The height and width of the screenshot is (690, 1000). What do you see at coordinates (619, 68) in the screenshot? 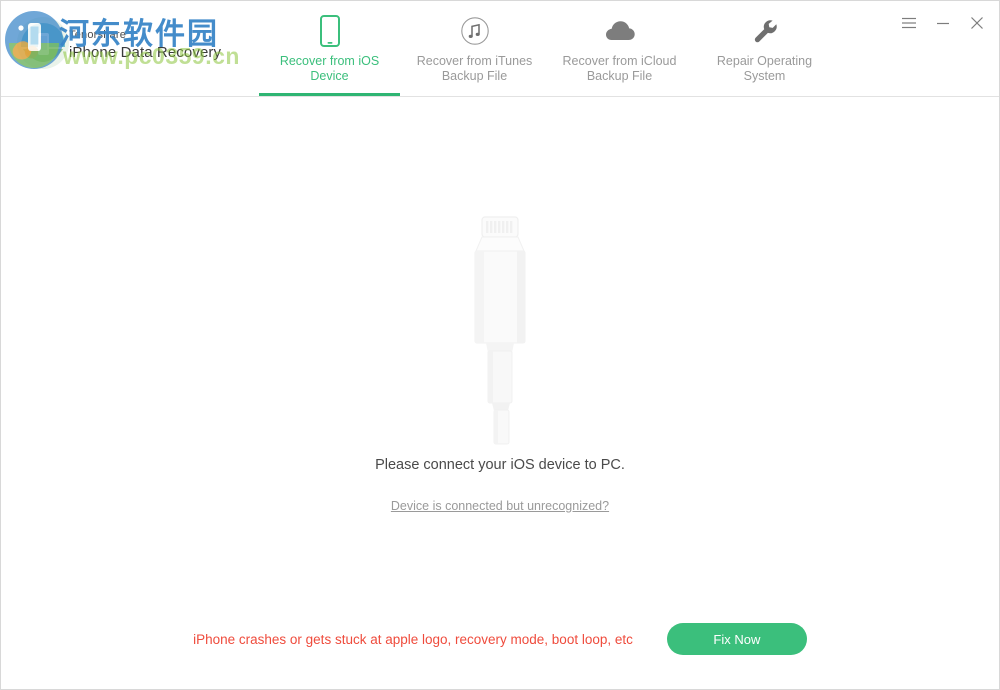
I see `tab-label: Recover from iCloud Backup File` at bounding box center [619, 68].